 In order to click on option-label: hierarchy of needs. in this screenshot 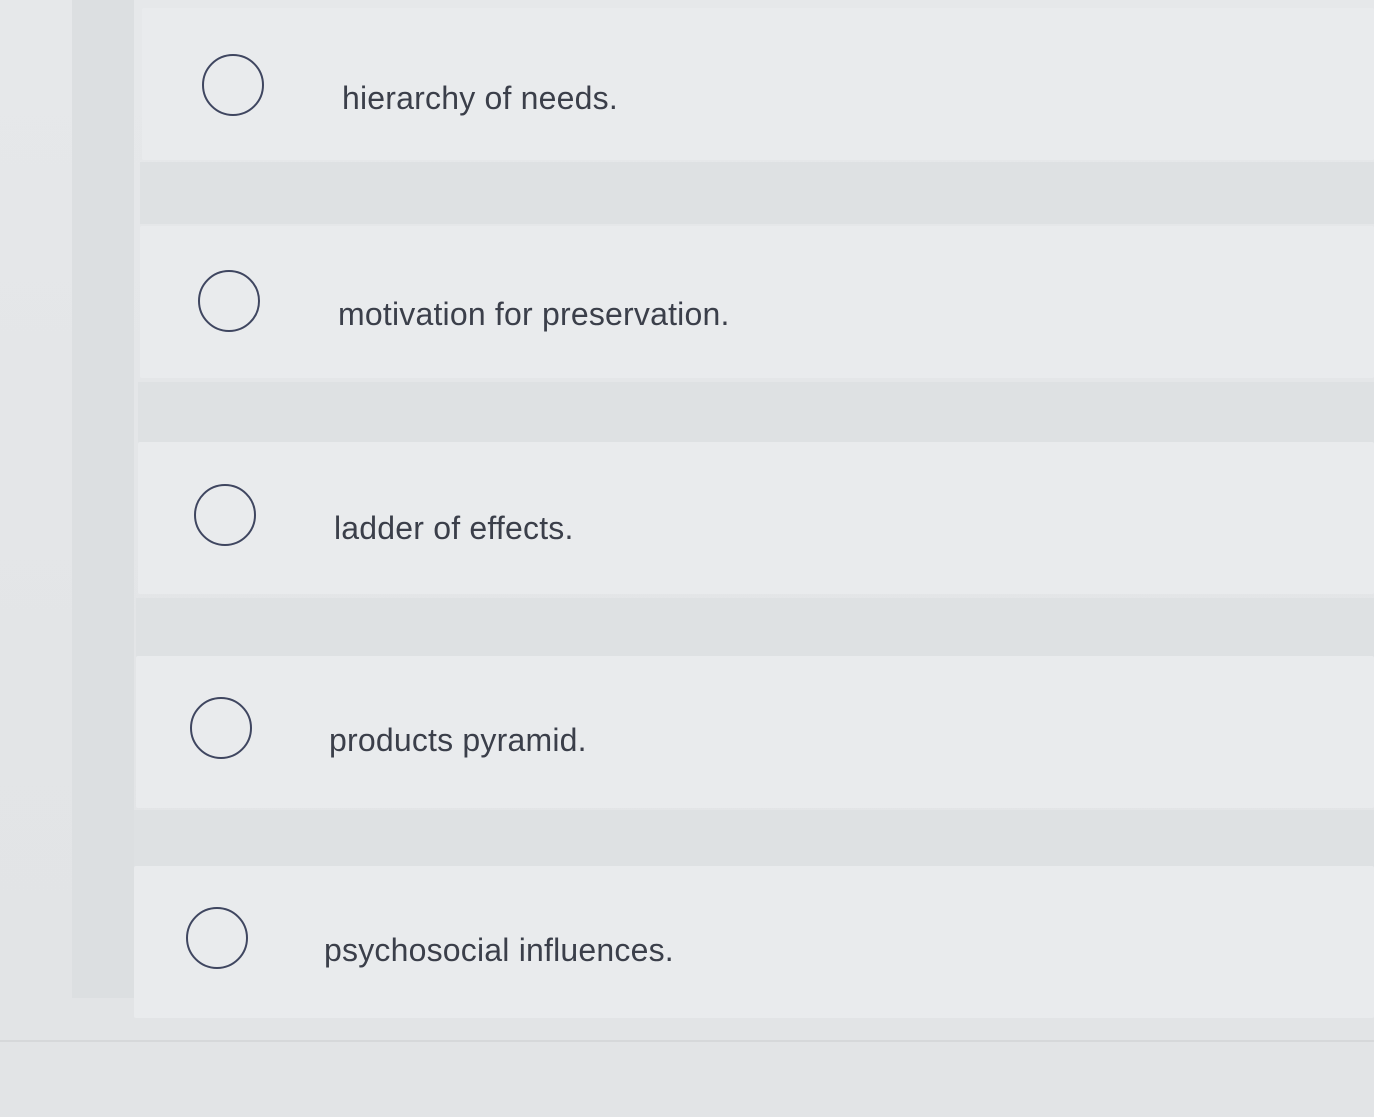, I will do `click(480, 98)`.